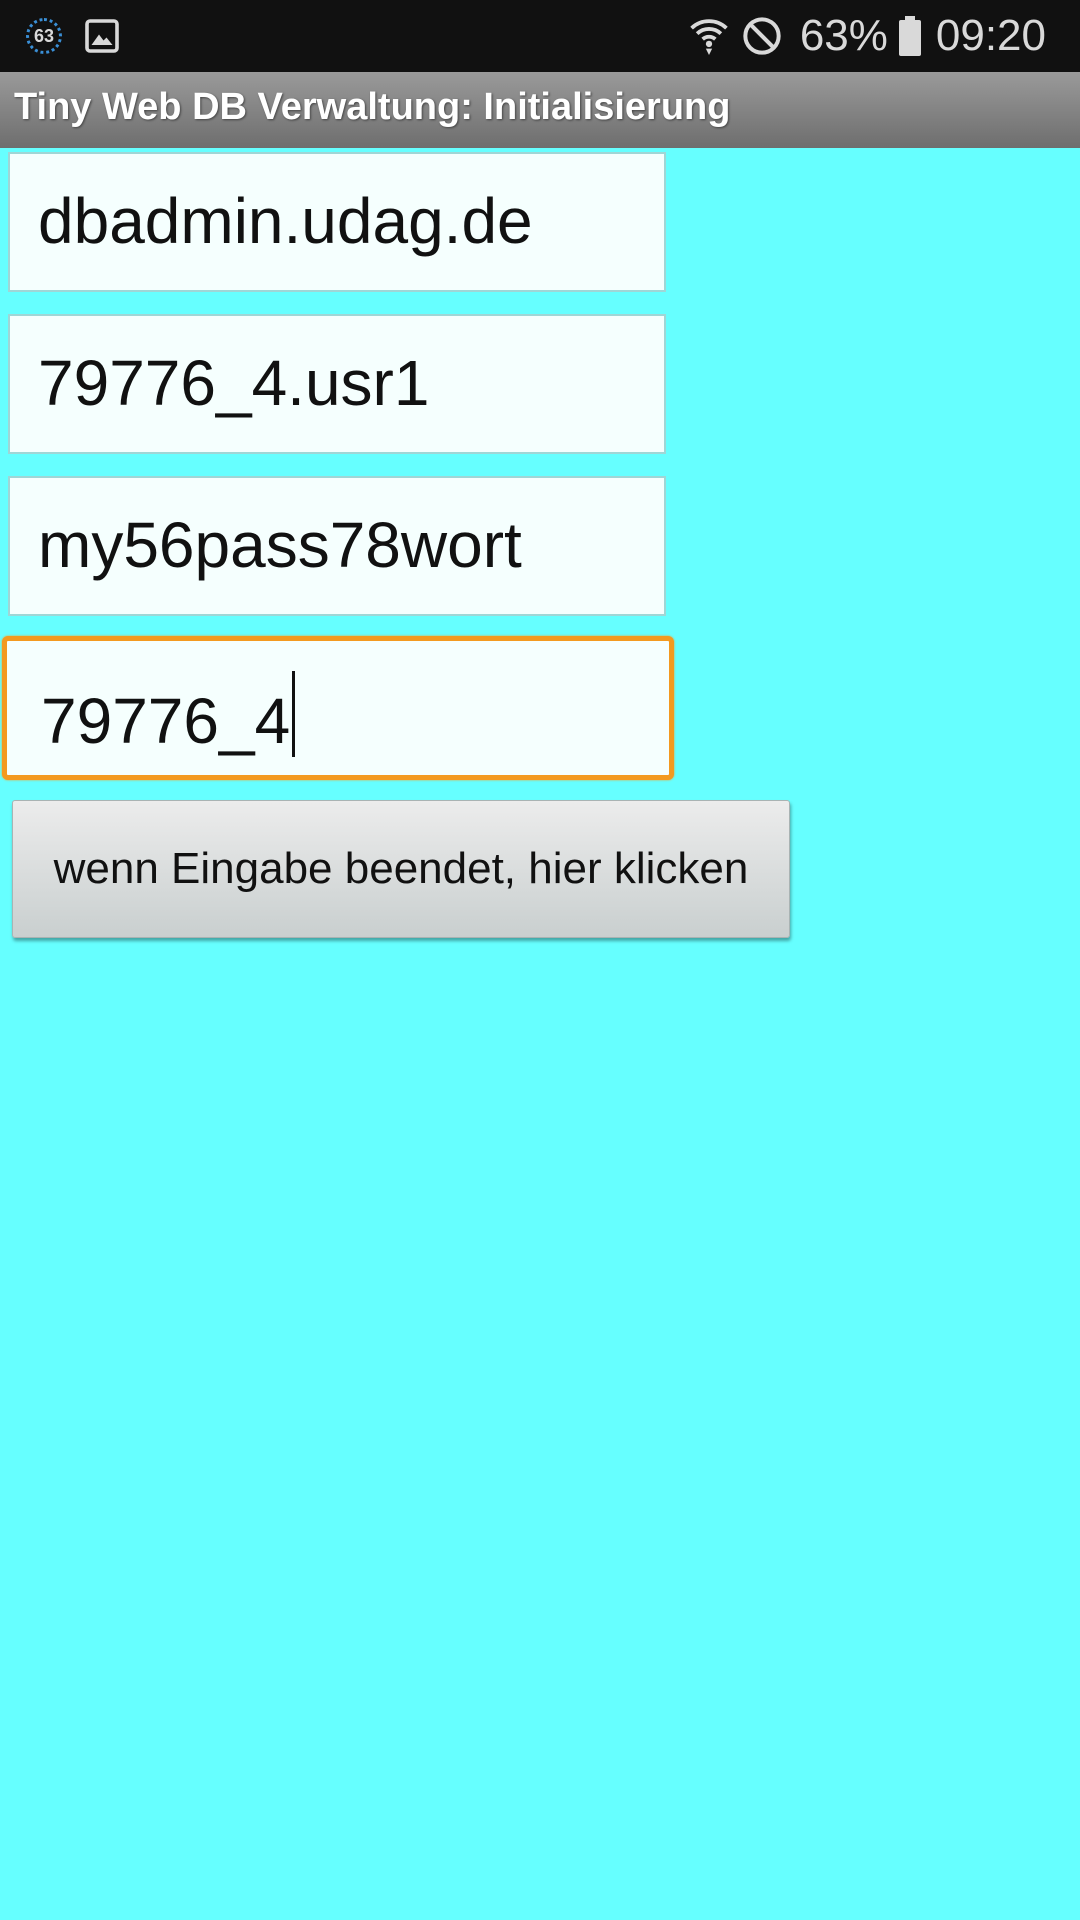 This screenshot has width=1080, height=1920. What do you see at coordinates (73, 36) in the screenshot?
I see `status-left: 63` at bounding box center [73, 36].